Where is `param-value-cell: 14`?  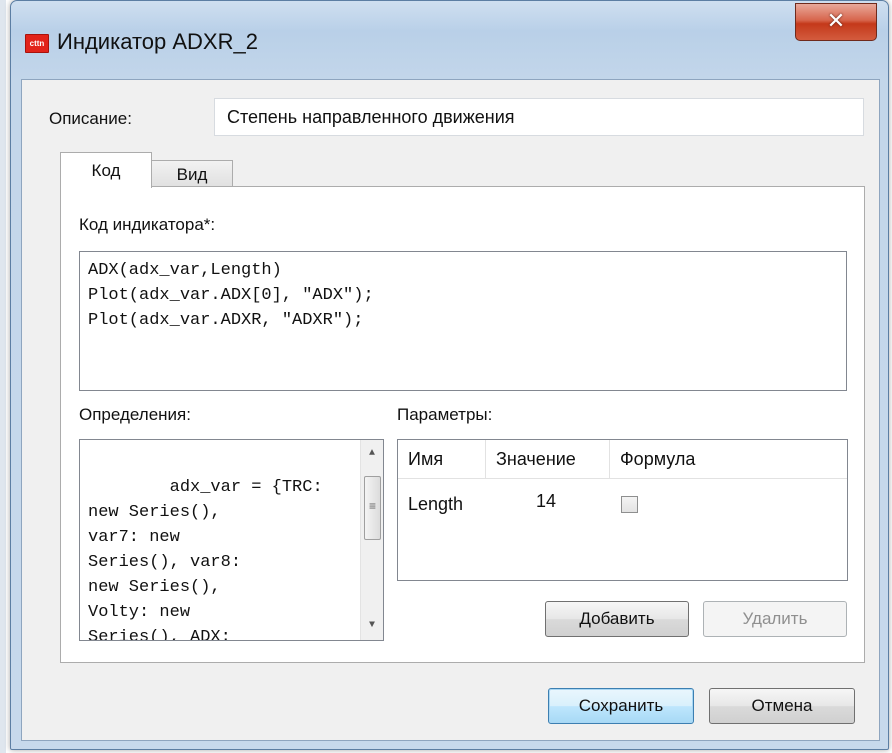 param-value-cell: 14 is located at coordinates (546, 501).